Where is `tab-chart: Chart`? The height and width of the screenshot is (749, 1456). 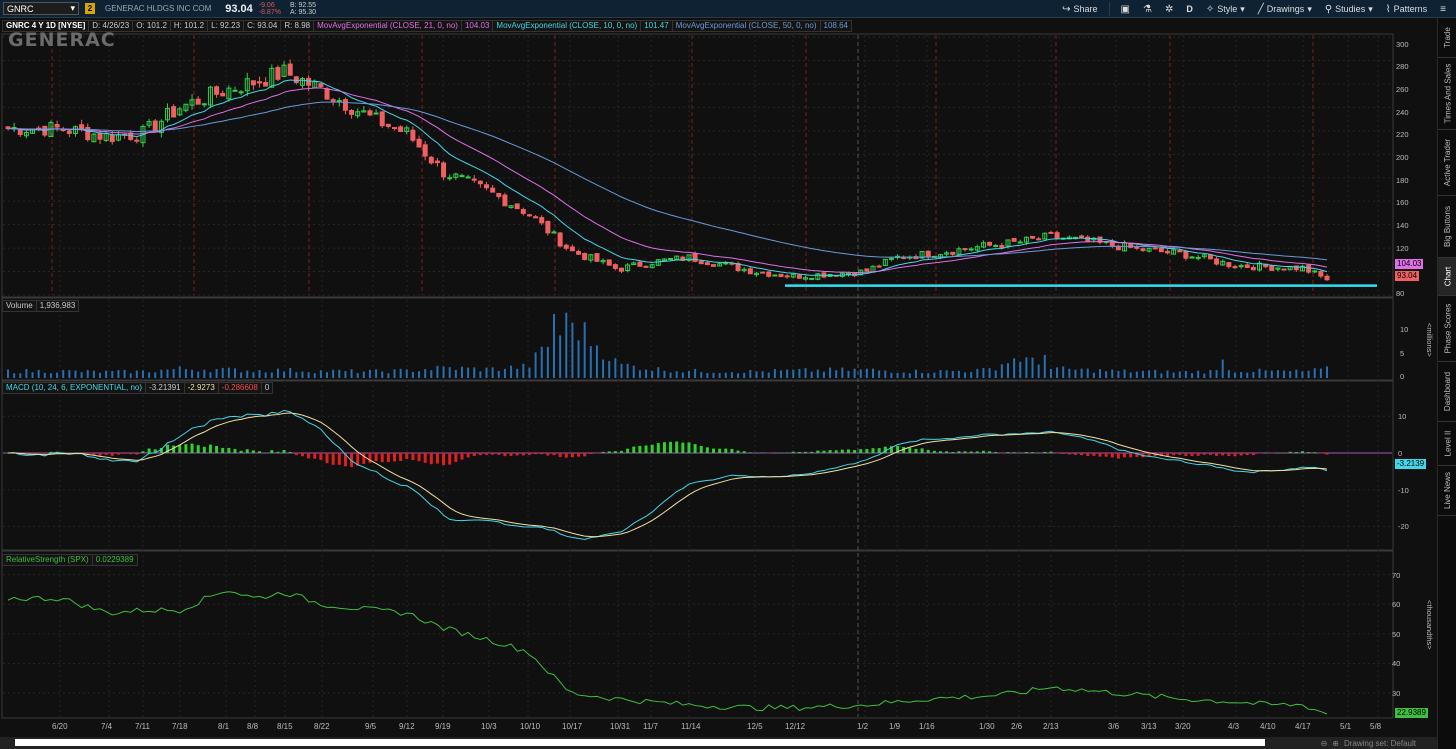 tab-chart: Chart is located at coordinates (1447, 277).